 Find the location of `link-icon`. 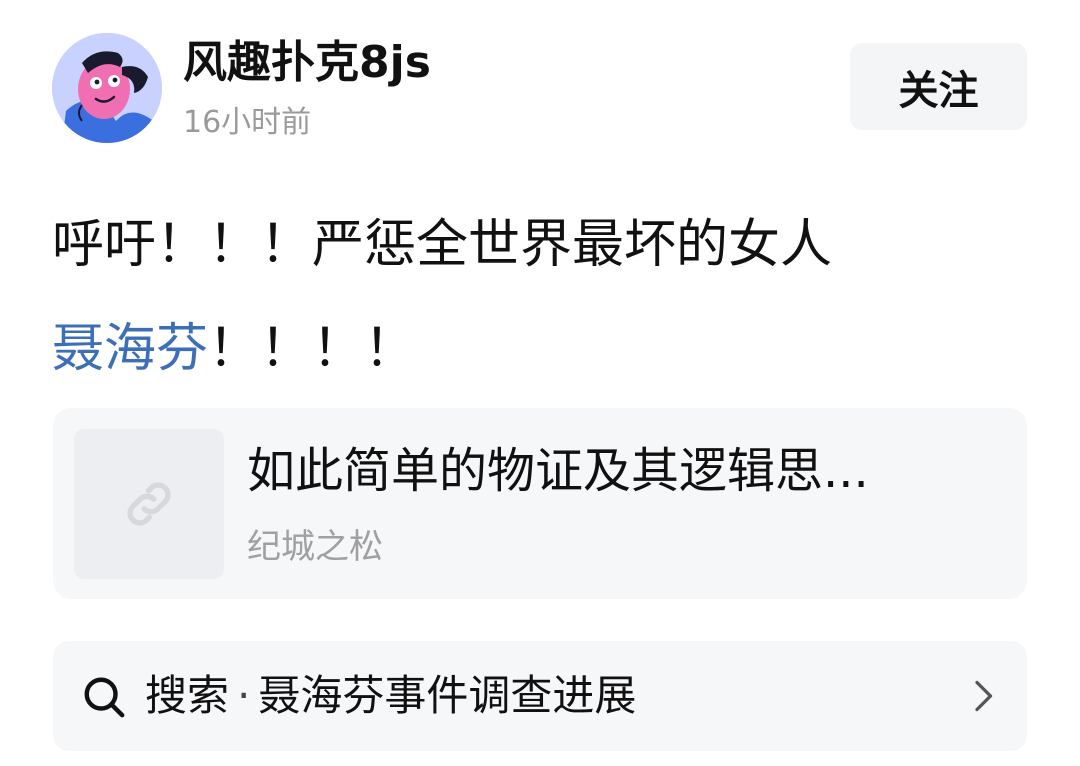

link-icon is located at coordinates (149, 504).